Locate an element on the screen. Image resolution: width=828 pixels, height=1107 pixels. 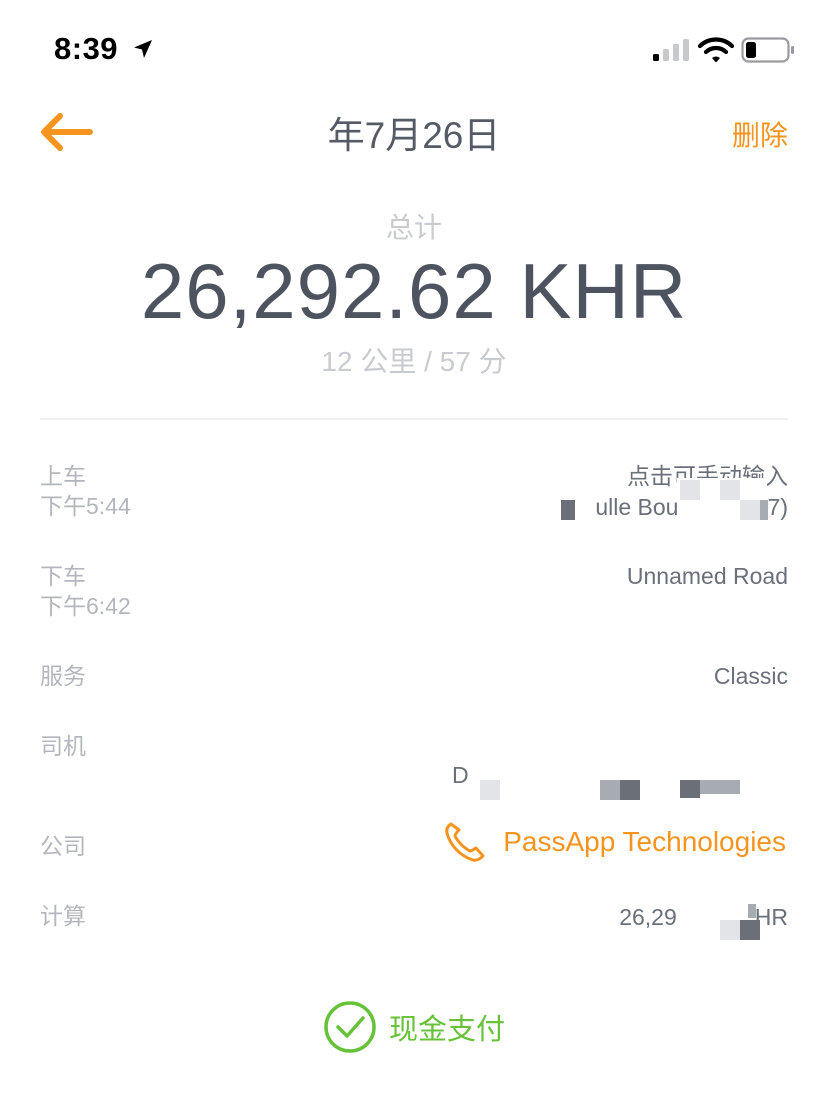
company-label: 公司 is located at coordinates (63, 846).